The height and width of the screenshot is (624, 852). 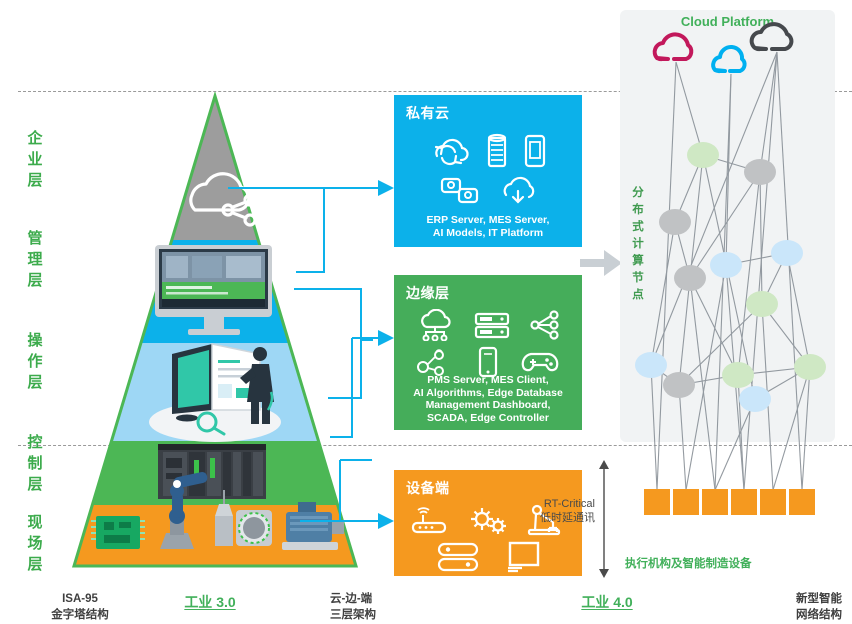 I want to click on cloud-edge-caption: 云-边-端 三层架构, so click(x=385, y=607).